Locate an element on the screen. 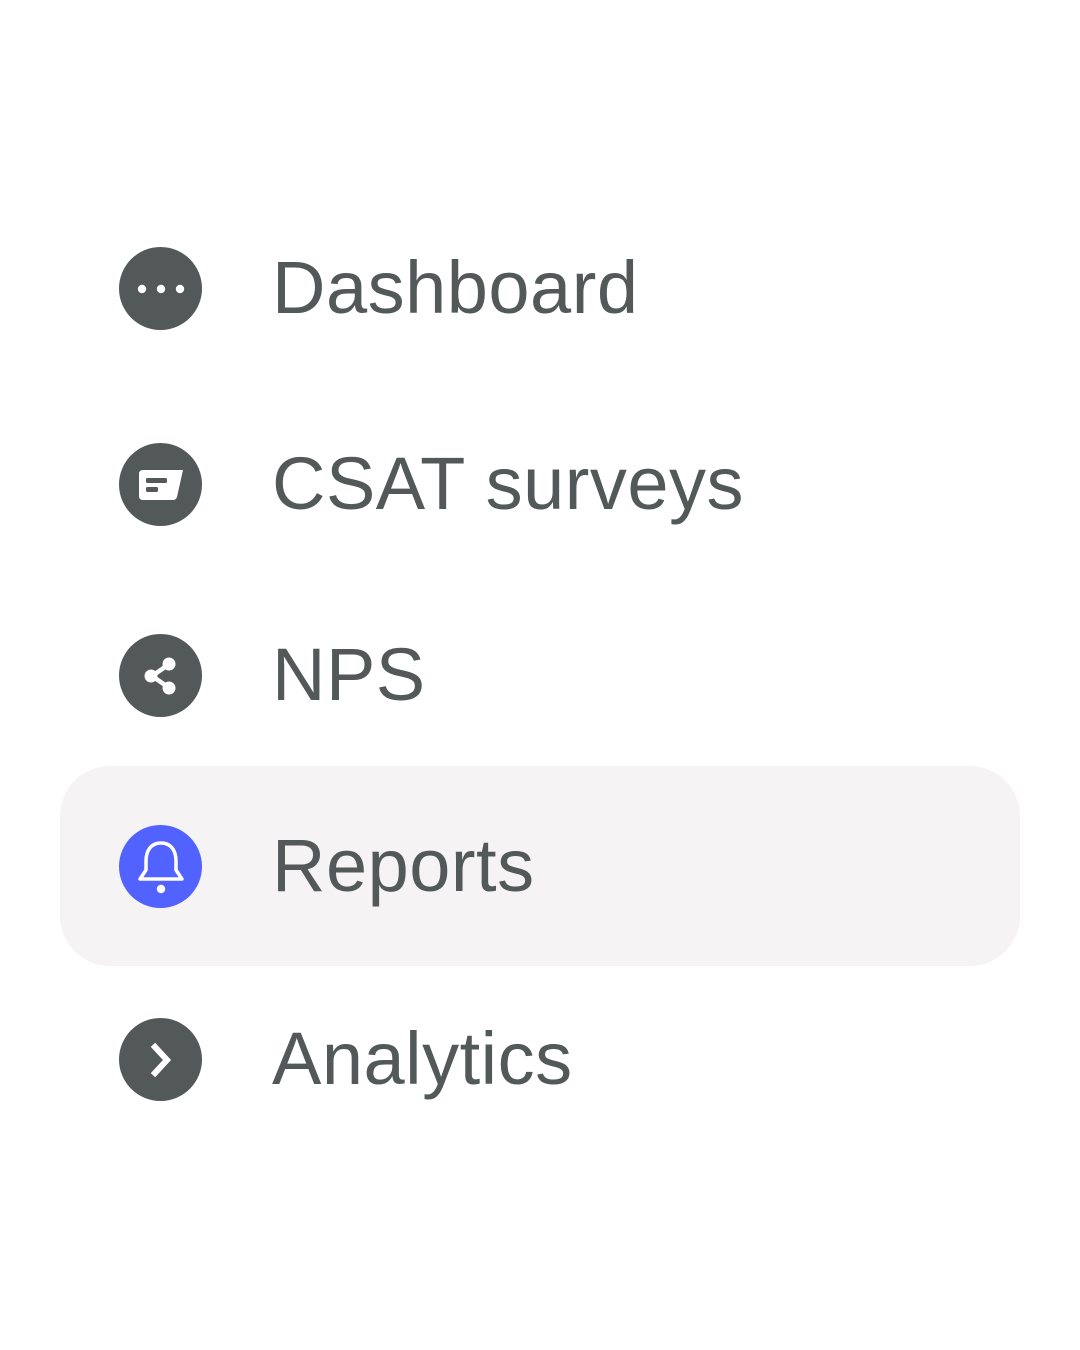 The image size is (1080, 1350). nav-item-dashboard: Dashboard is located at coordinates (540, 288).